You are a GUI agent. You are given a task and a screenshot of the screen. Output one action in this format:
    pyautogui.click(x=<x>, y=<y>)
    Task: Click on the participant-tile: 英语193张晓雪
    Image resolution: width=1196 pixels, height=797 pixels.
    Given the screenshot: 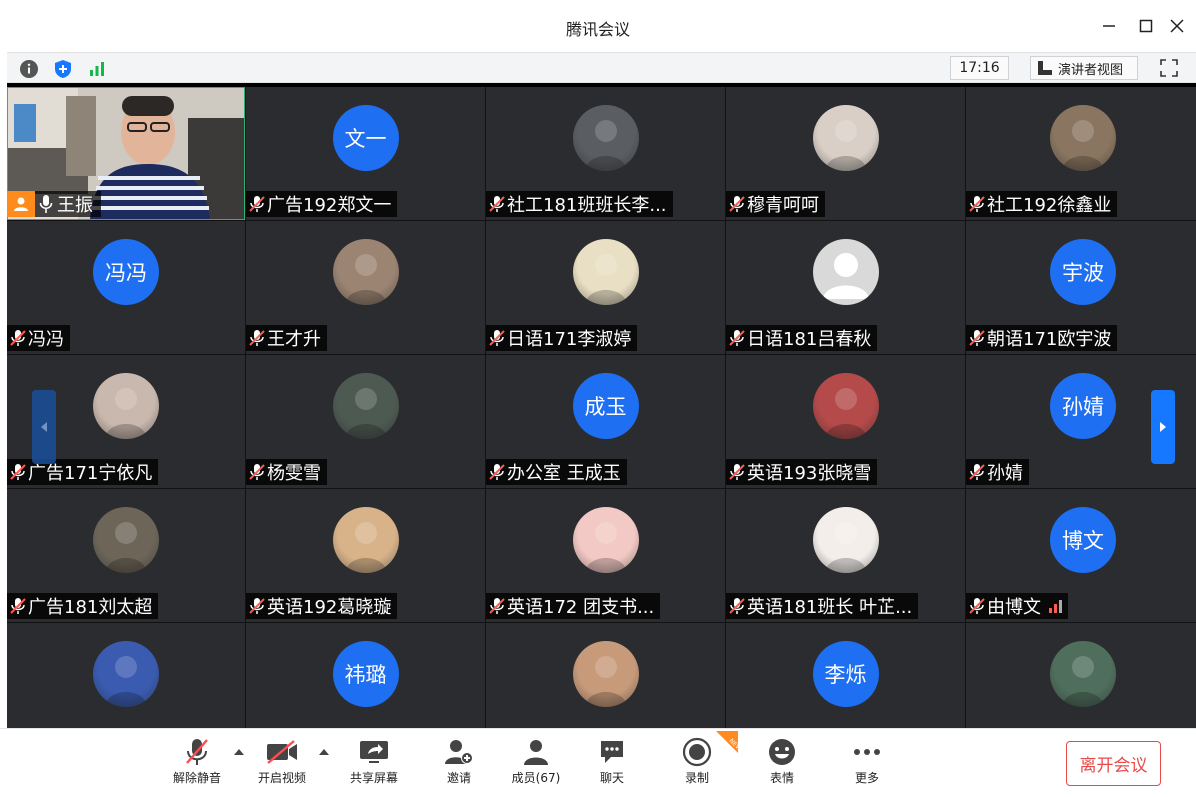 What is the action you would take?
    pyautogui.click(x=845, y=421)
    